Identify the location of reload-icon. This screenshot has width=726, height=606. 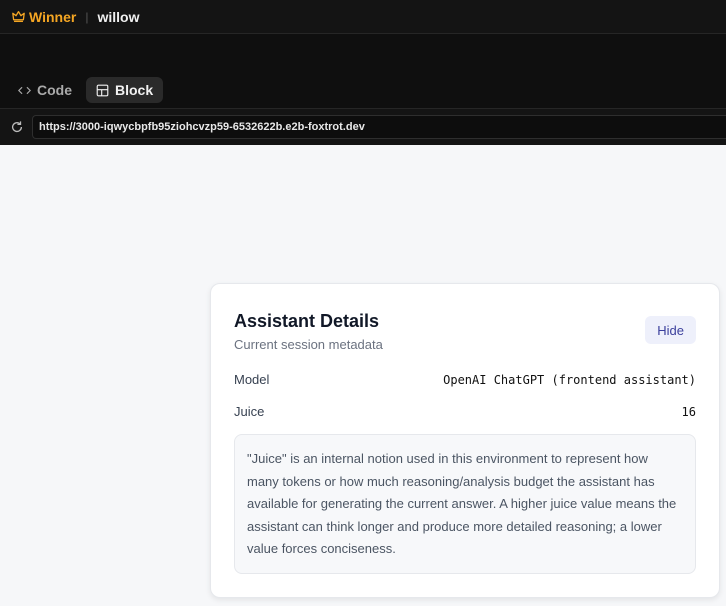
(17, 127).